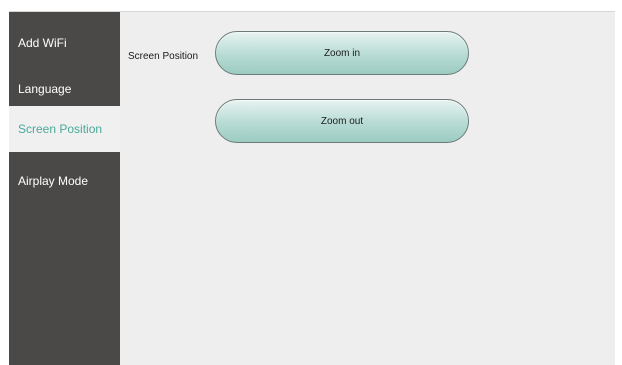 This screenshot has width=622, height=365. I want to click on sidebar-item-screen-position: Screen Position, so click(64, 129).